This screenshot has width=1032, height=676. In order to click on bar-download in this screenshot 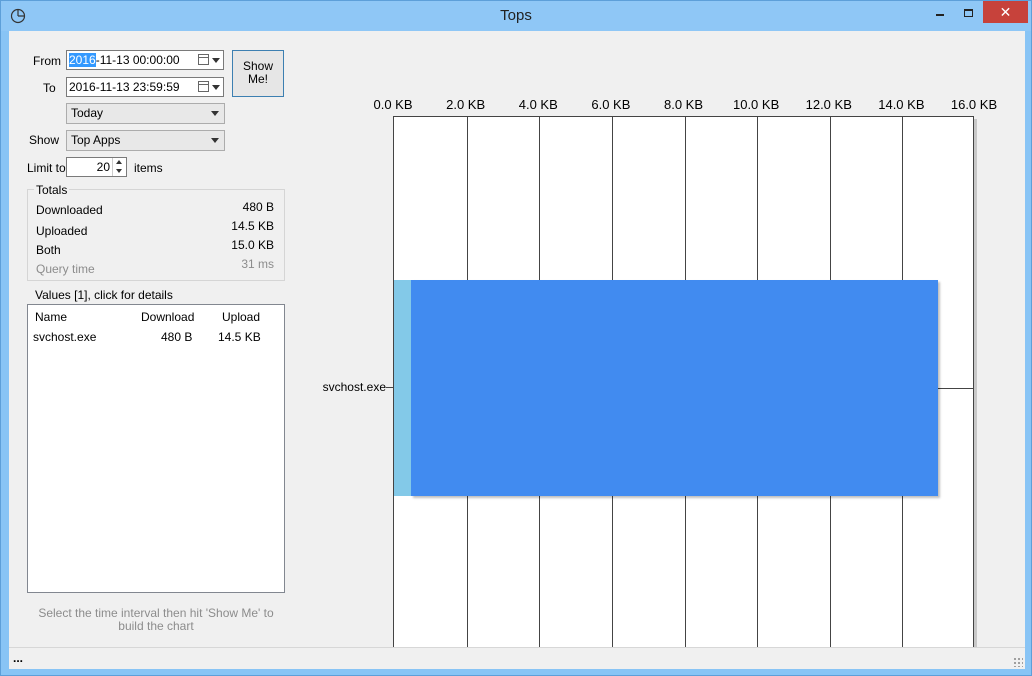, I will do `click(403, 388)`.